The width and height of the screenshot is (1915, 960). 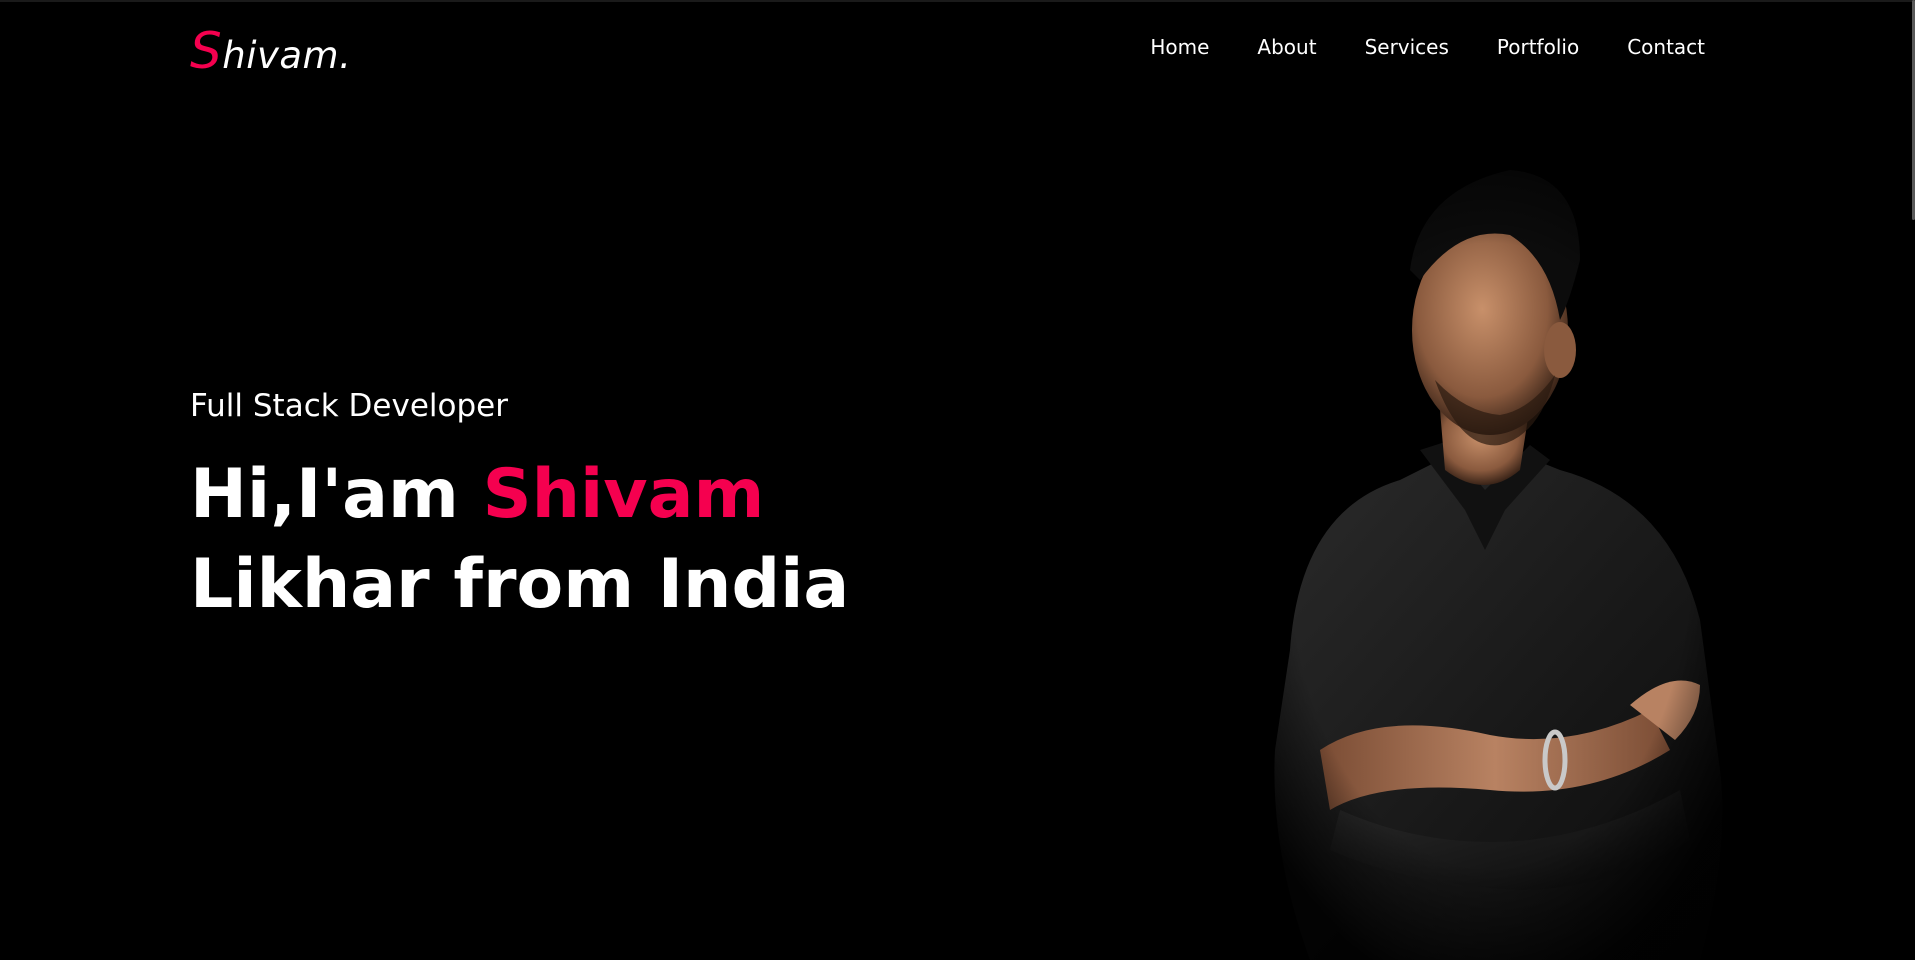 I want to click on hero-headline: Hi,I'am Shivam Likhar from India, so click(x=640, y=540).